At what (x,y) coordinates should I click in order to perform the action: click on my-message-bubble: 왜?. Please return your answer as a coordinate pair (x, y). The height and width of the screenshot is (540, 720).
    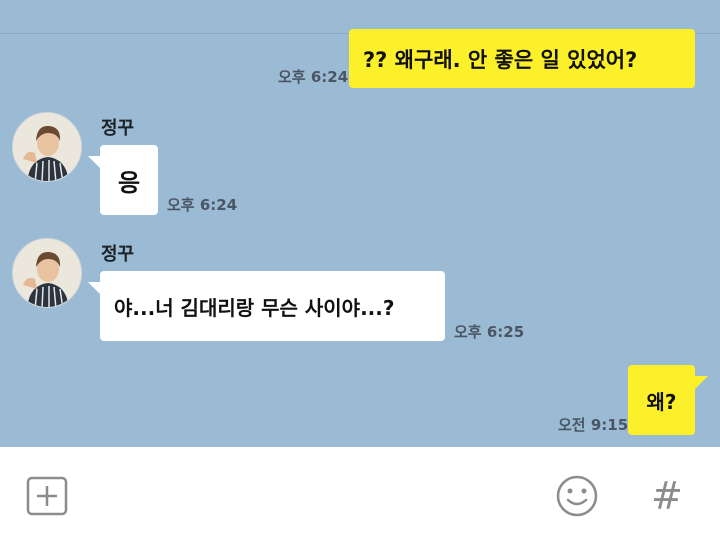
    Looking at the image, I should click on (661, 400).